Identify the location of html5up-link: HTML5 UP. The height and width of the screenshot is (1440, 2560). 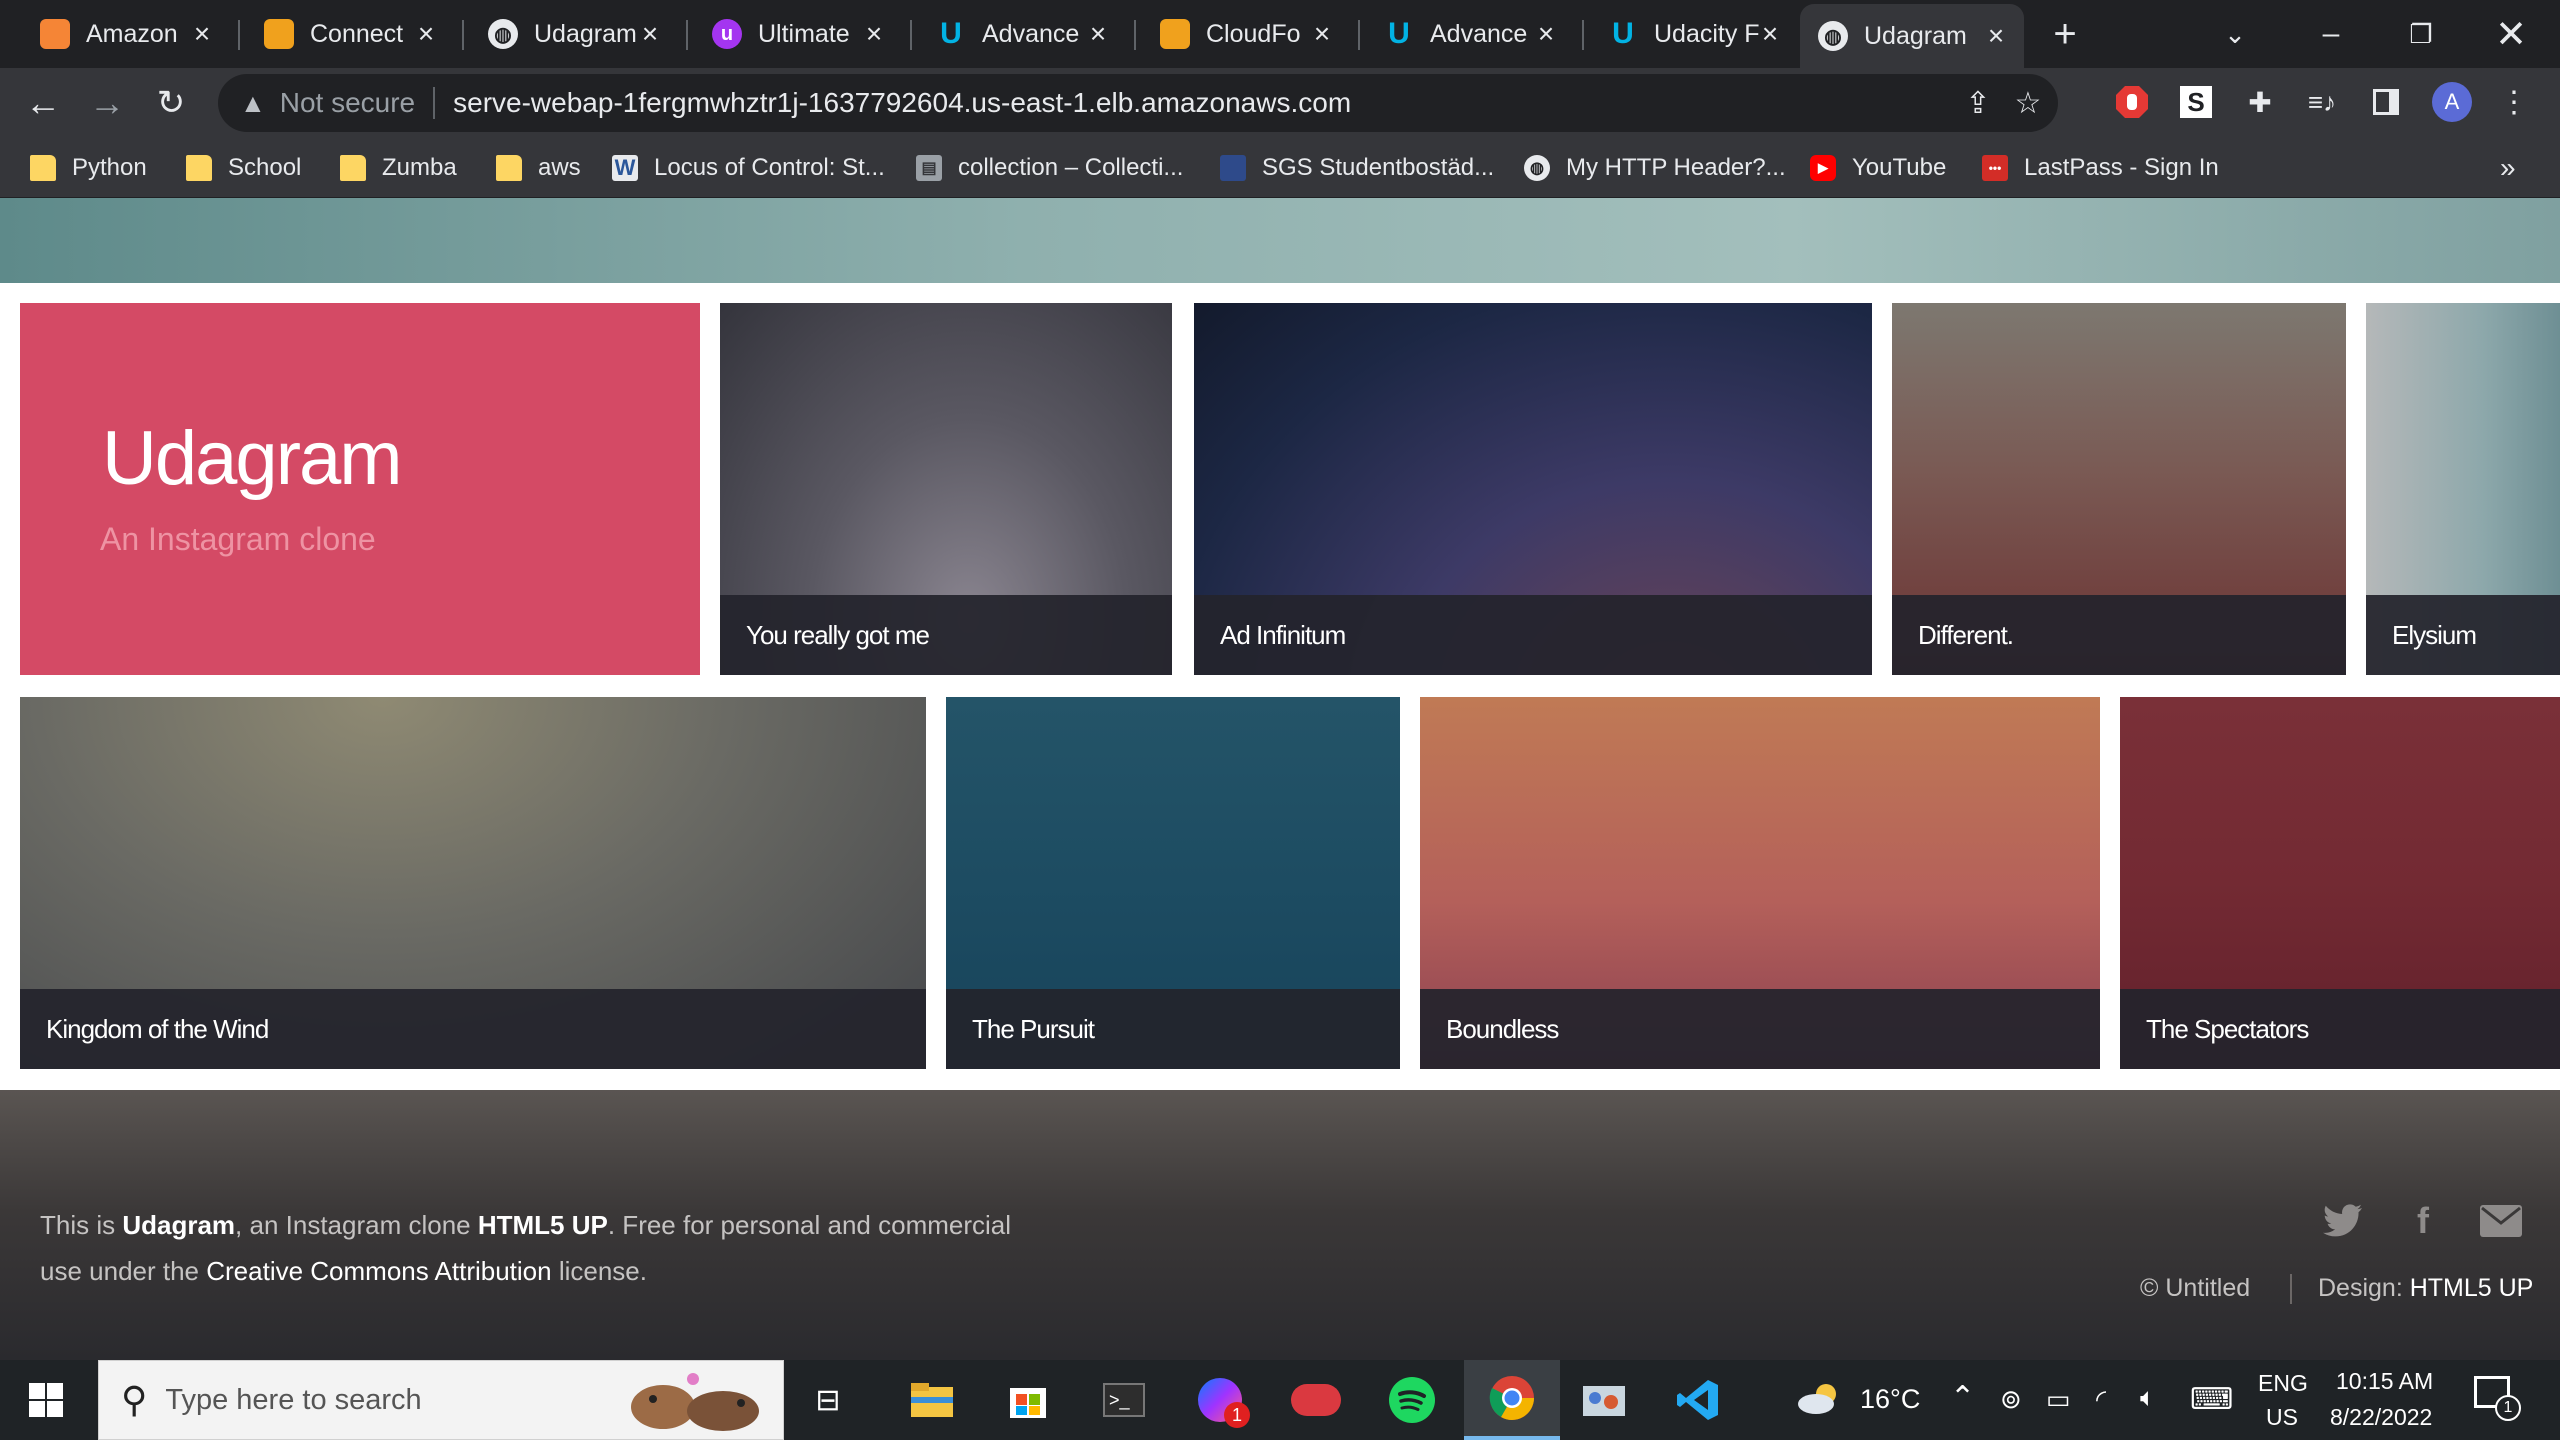
(543, 1225).